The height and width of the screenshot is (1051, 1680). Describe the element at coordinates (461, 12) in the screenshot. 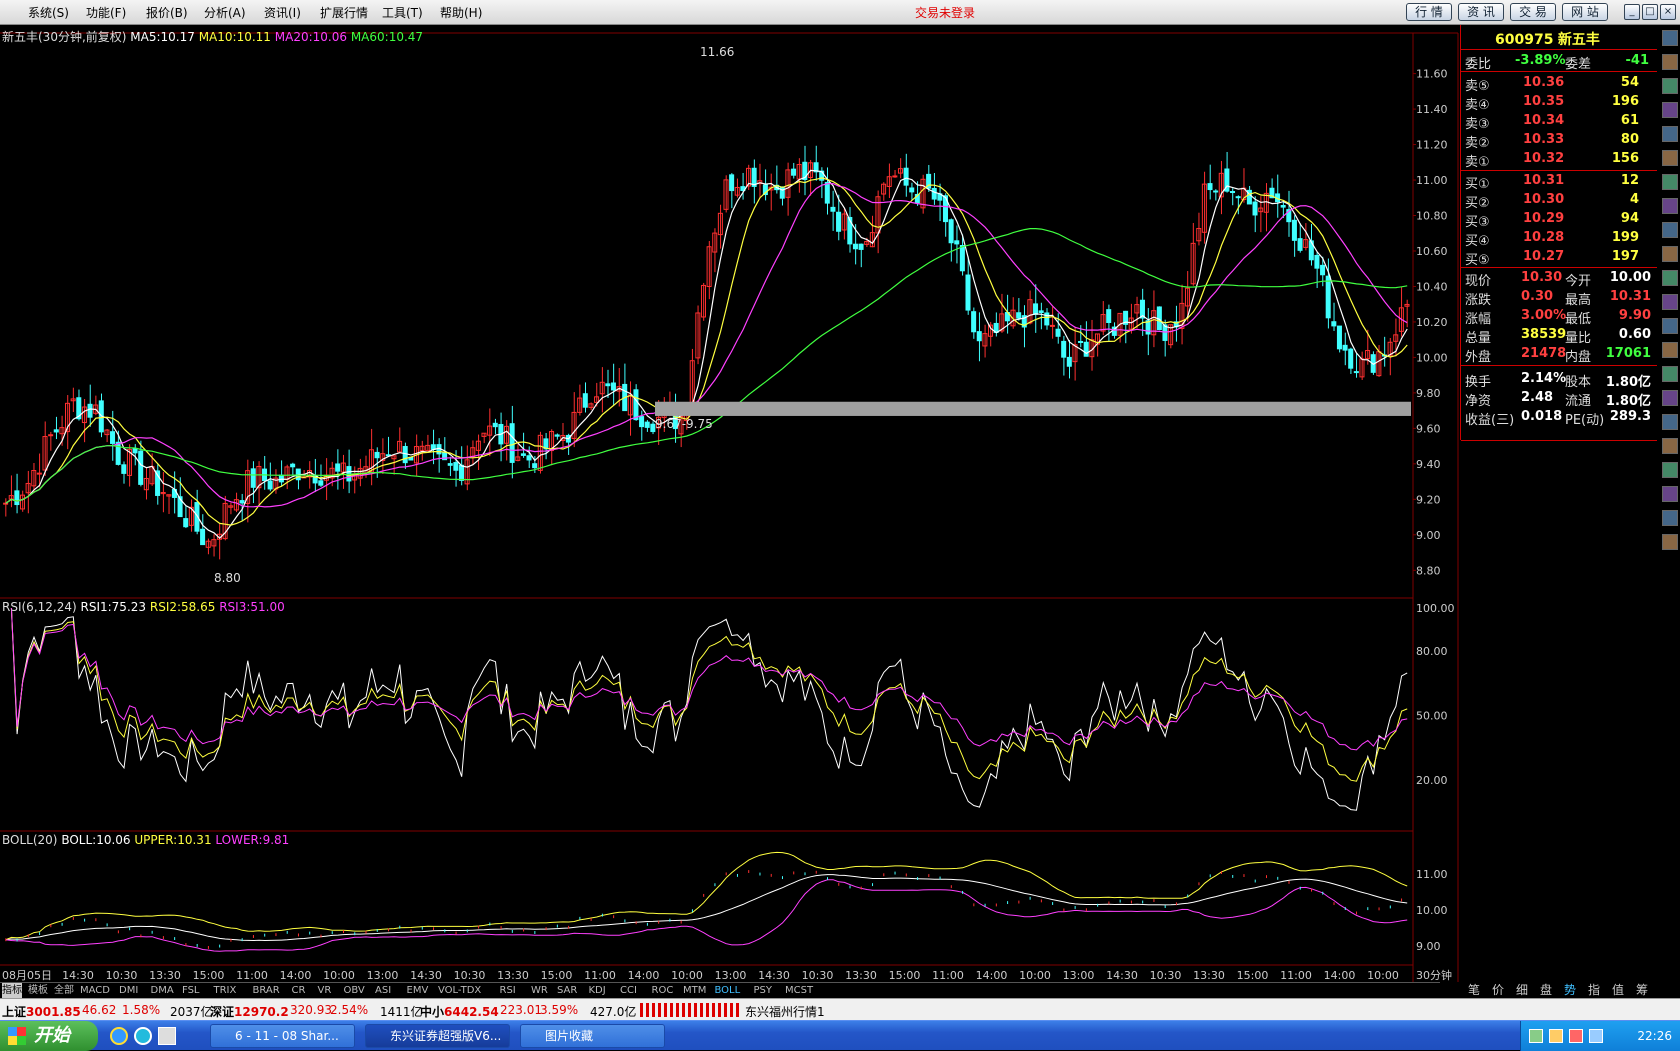

I see `menu-help: 帮助(H)` at that location.